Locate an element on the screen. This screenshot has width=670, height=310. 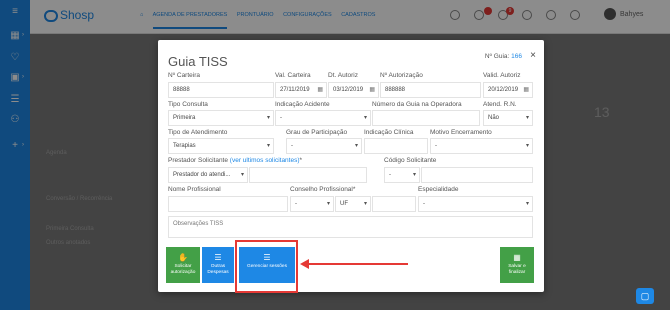
salvar-label: Salvar e finalizar is located at coordinates (517, 269).